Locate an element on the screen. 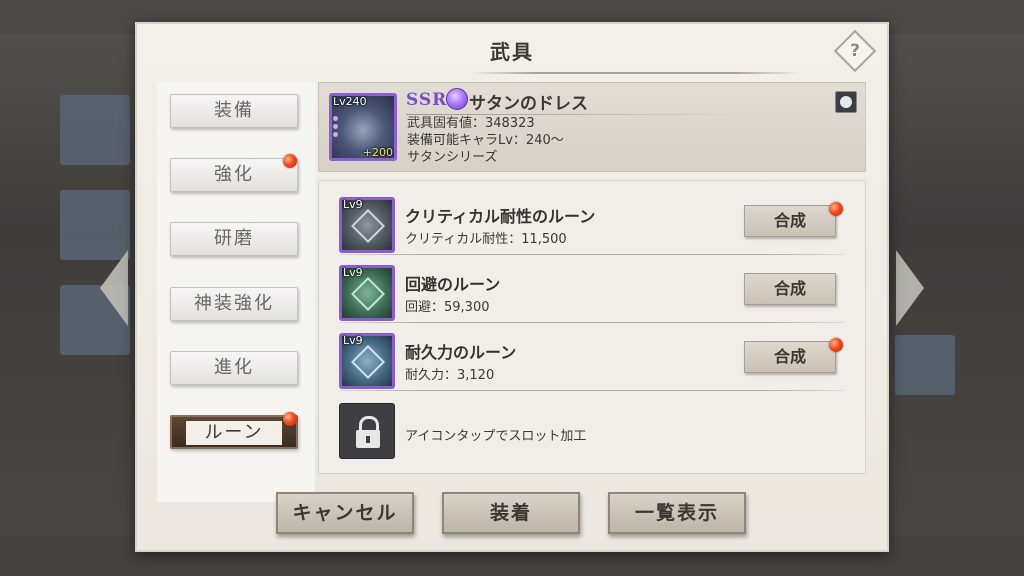  list-item: Lv9 耐久力のルーン 耐久力：3,120 合成 is located at coordinates (593, 357).